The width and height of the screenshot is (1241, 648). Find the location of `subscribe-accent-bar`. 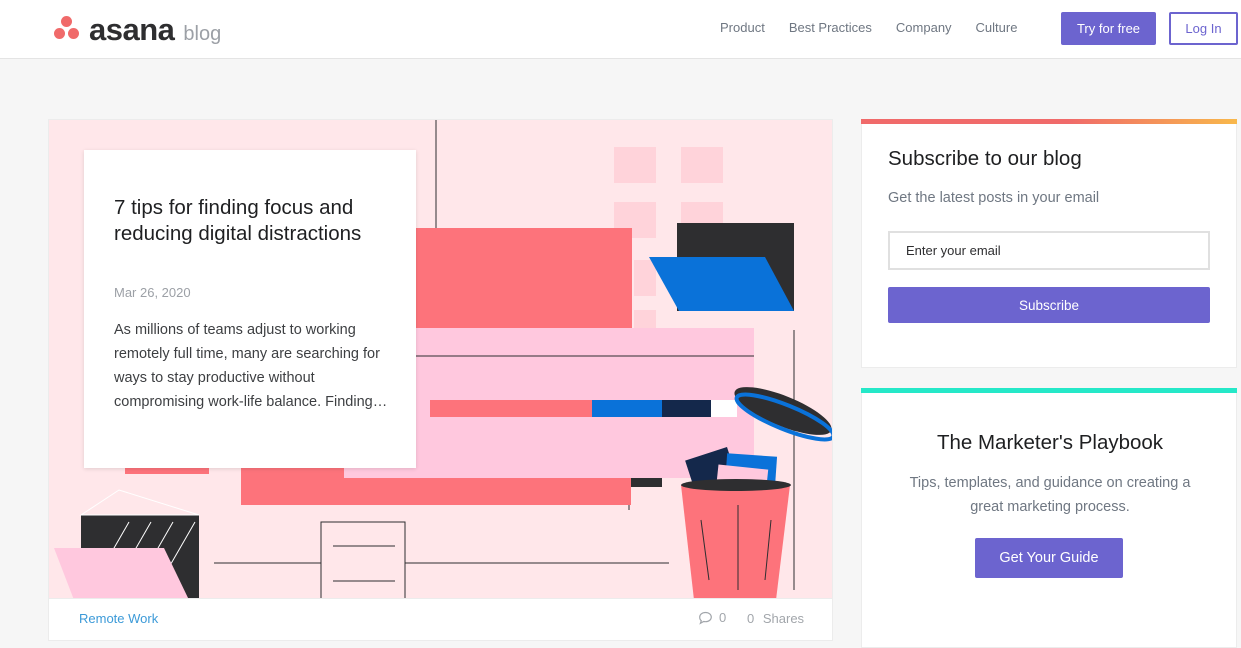

subscribe-accent-bar is located at coordinates (1049, 121).